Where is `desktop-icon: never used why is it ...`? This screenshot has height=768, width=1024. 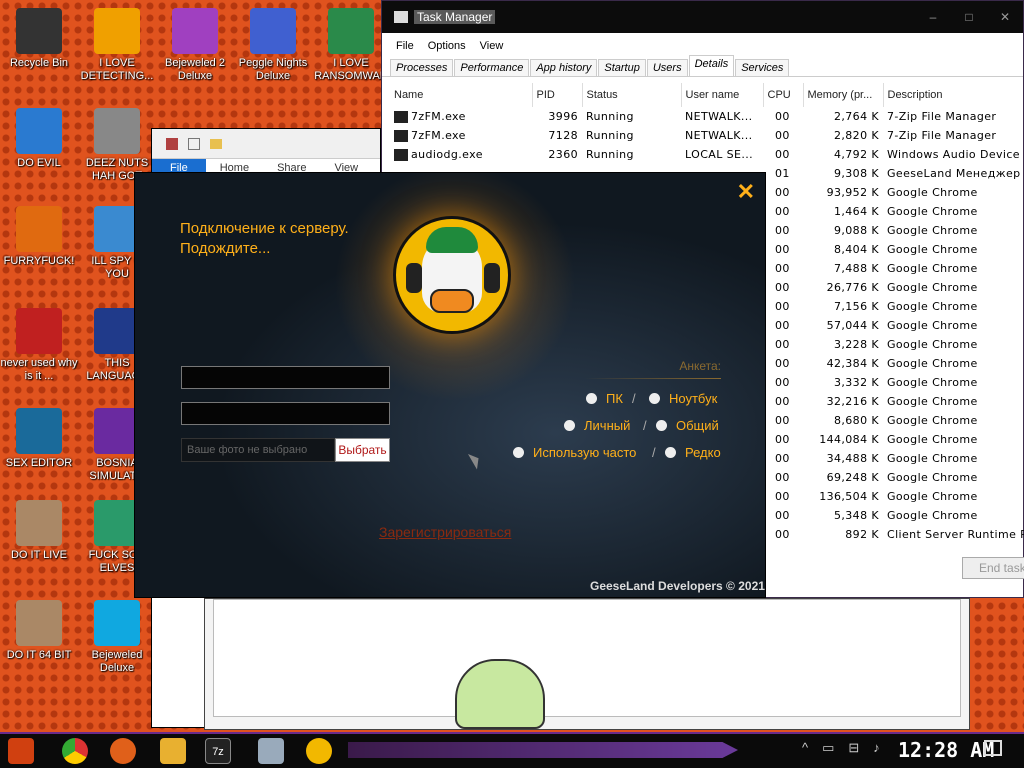 desktop-icon: never used why is it ... is located at coordinates (39, 345).